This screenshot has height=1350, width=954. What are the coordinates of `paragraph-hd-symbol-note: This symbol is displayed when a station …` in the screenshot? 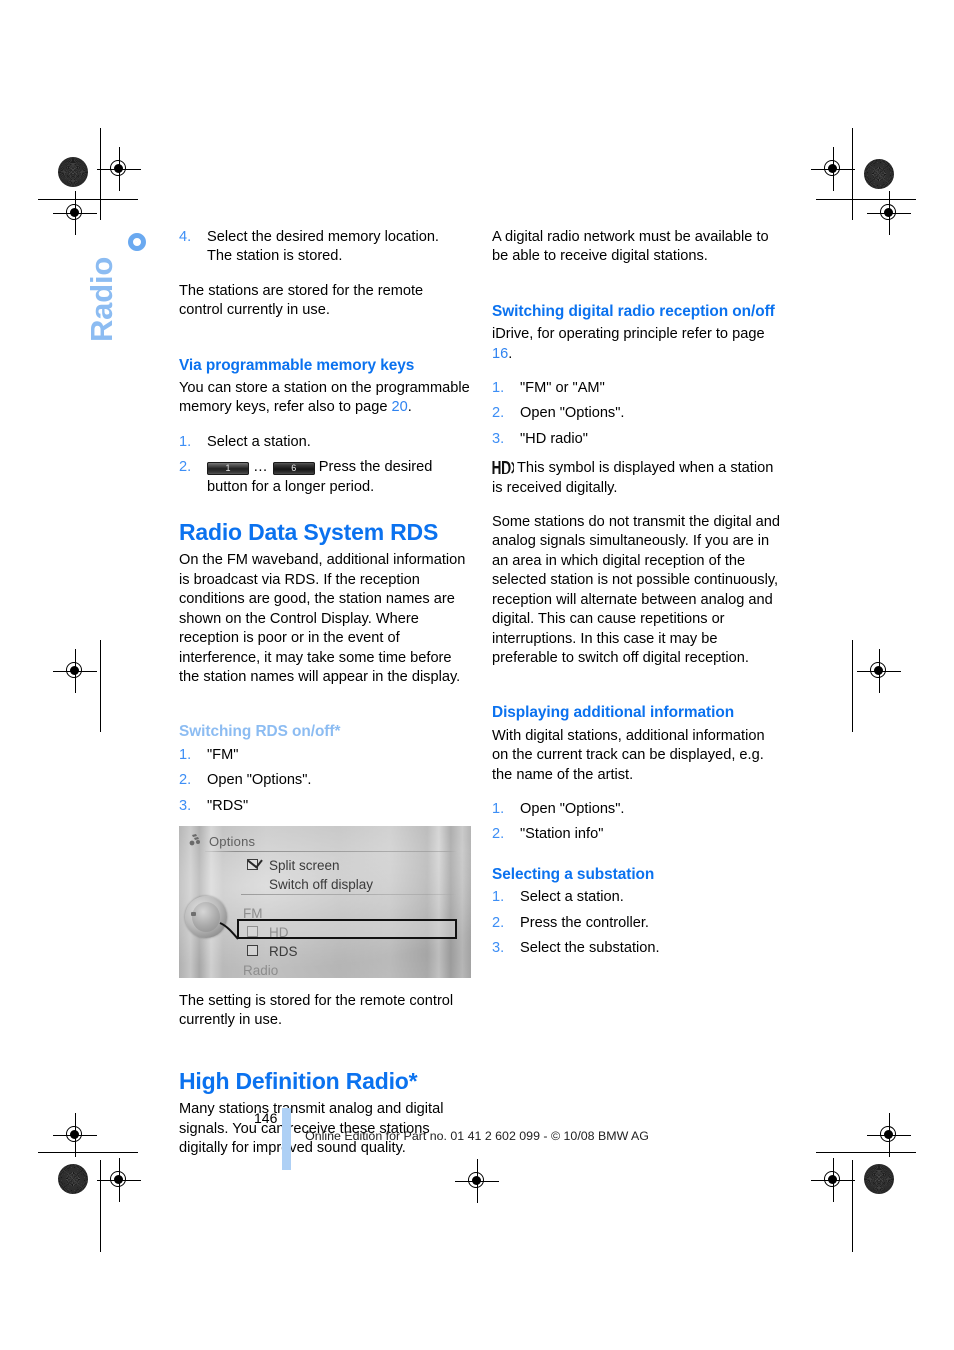 It's located at (638, 478).